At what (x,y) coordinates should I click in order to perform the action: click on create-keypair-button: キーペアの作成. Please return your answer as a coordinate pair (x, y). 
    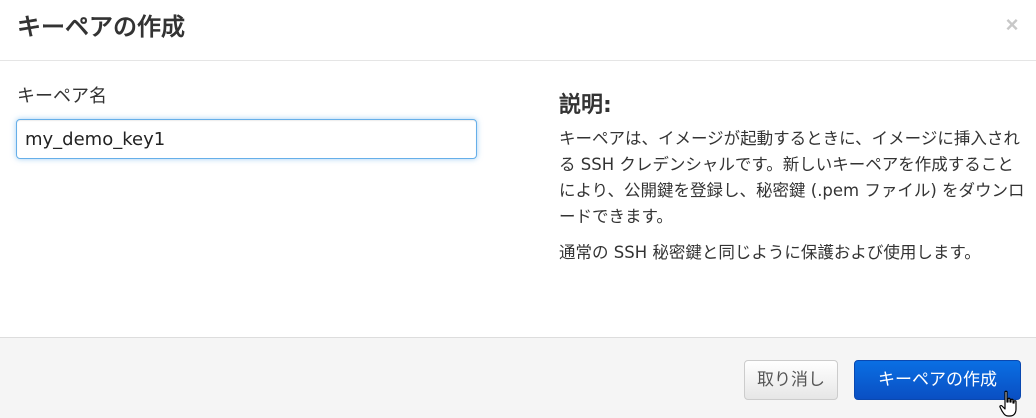
    Looking at the image, I should click on (937, 380).